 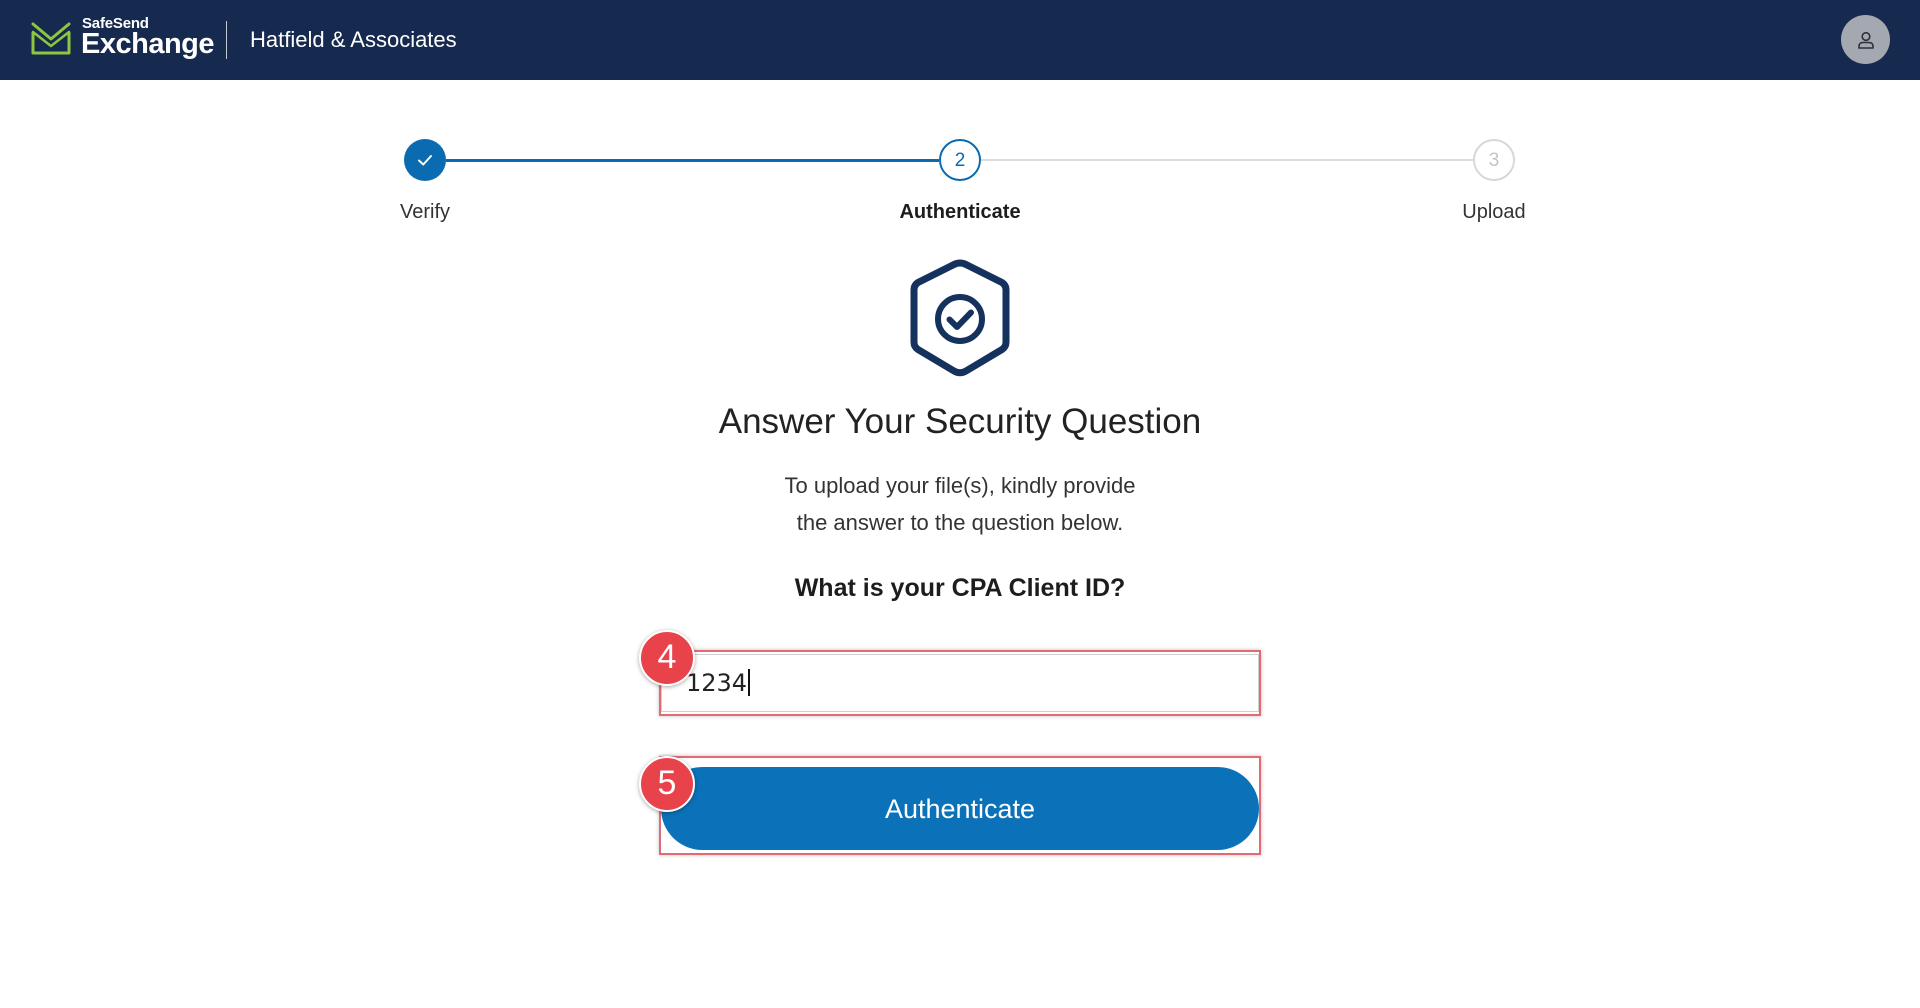 What do you see at coordinates (667, 784) in the screenshot?
I see `annotation-badge-5: 5` at bounding box center [667, 784].